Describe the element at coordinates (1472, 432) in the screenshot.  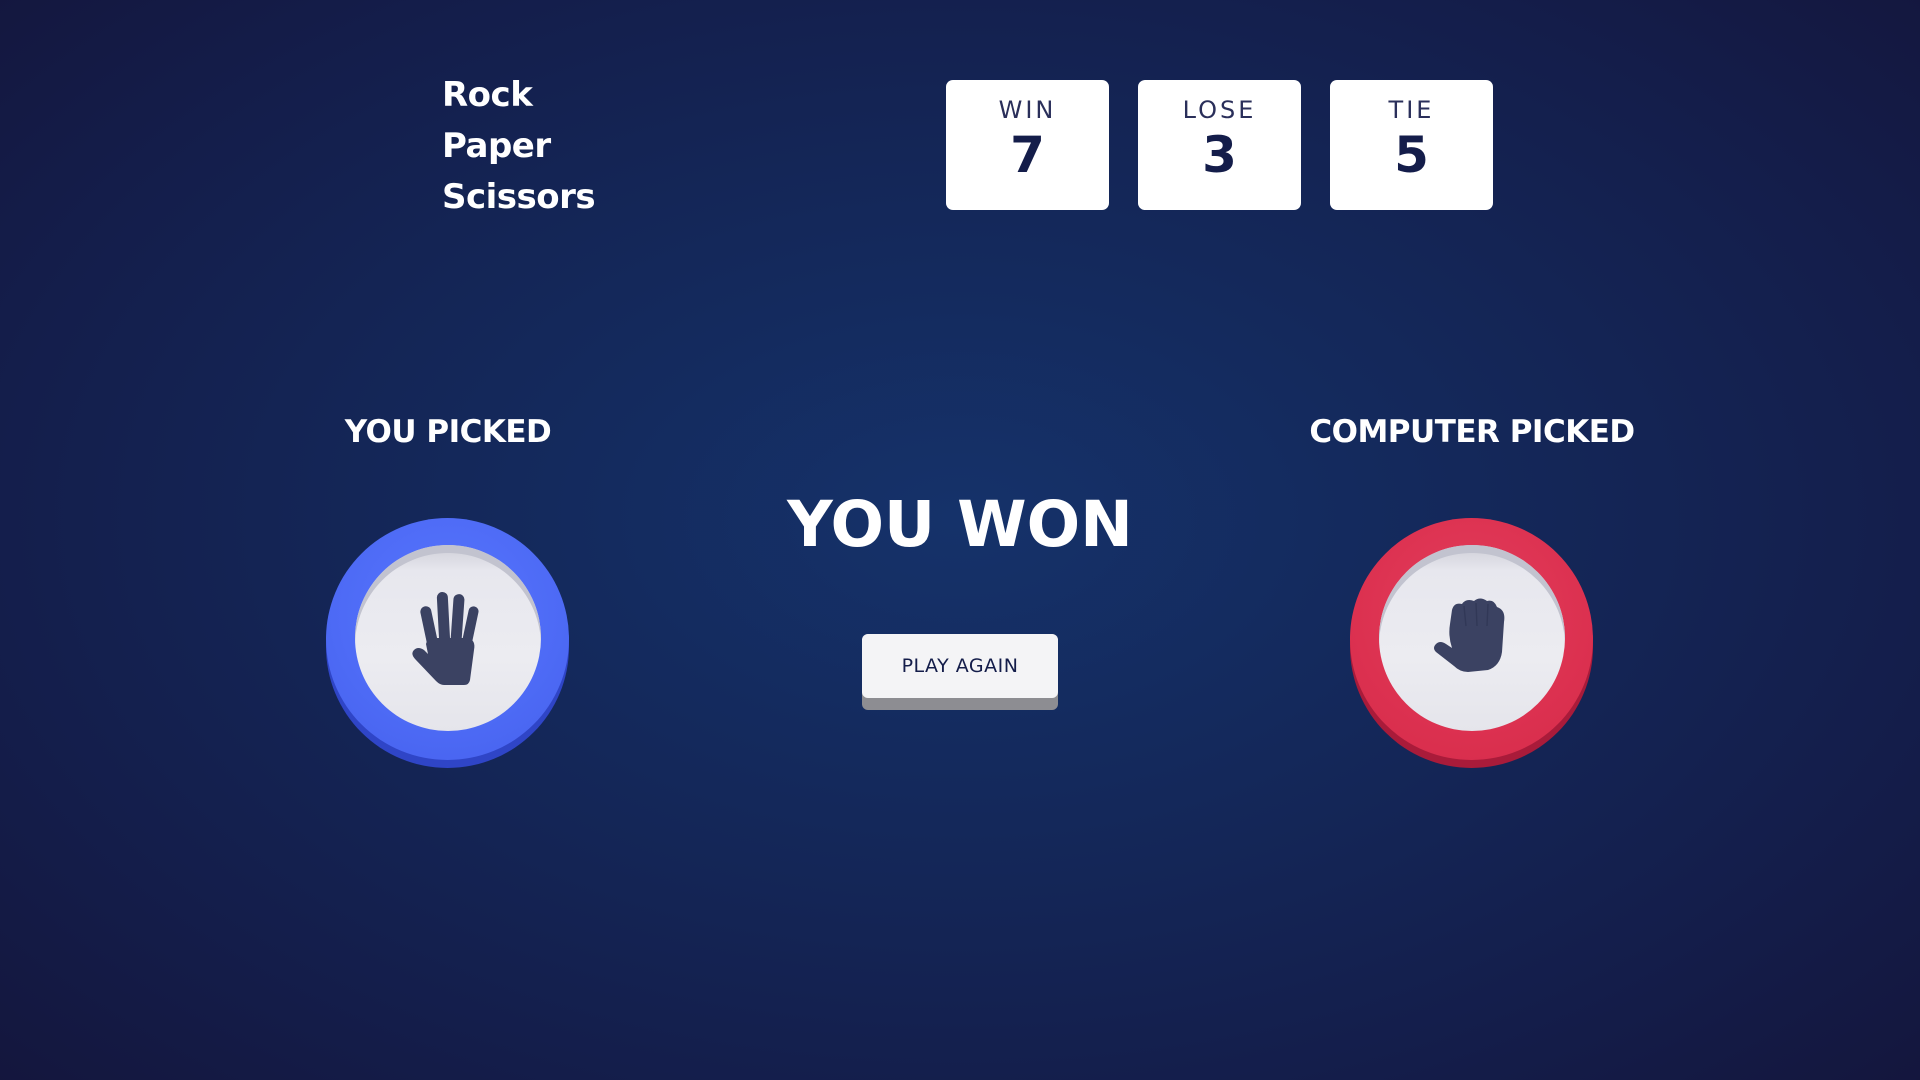
I see `computer-pick-label: COMPUTER PICKED` at that location.